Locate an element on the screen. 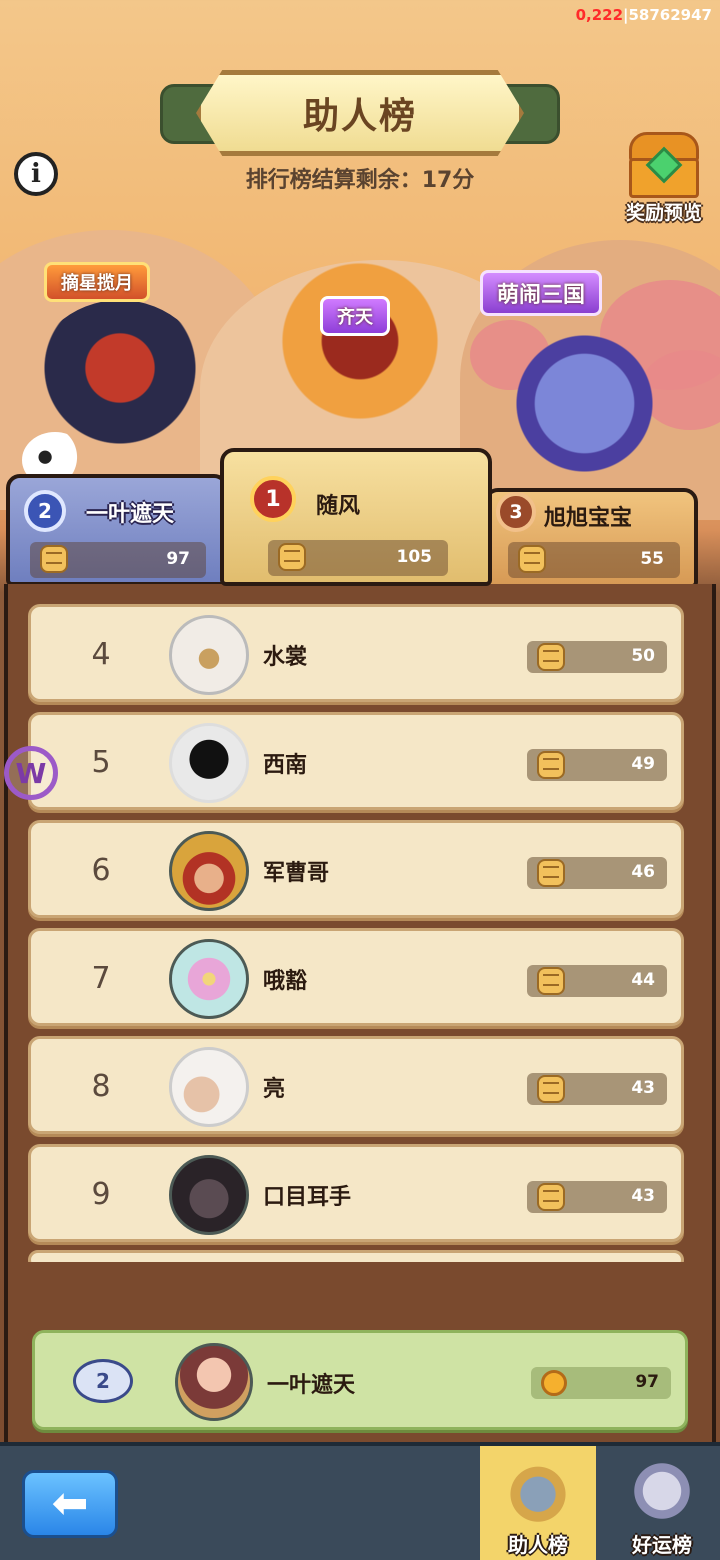  reward-preview-label: 奖励预览 is located at coordinates (663, 213).